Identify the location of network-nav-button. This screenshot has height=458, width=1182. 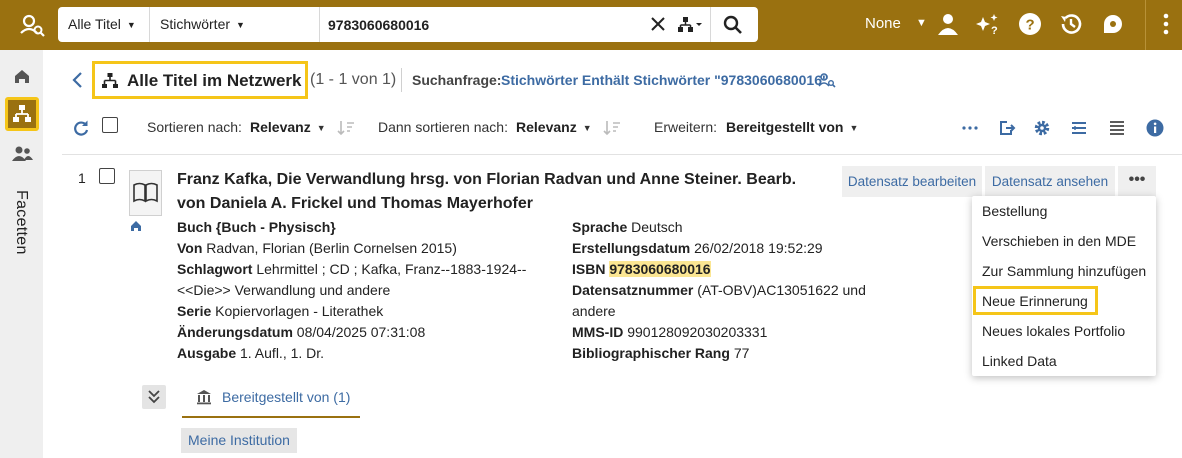
(22, 114).